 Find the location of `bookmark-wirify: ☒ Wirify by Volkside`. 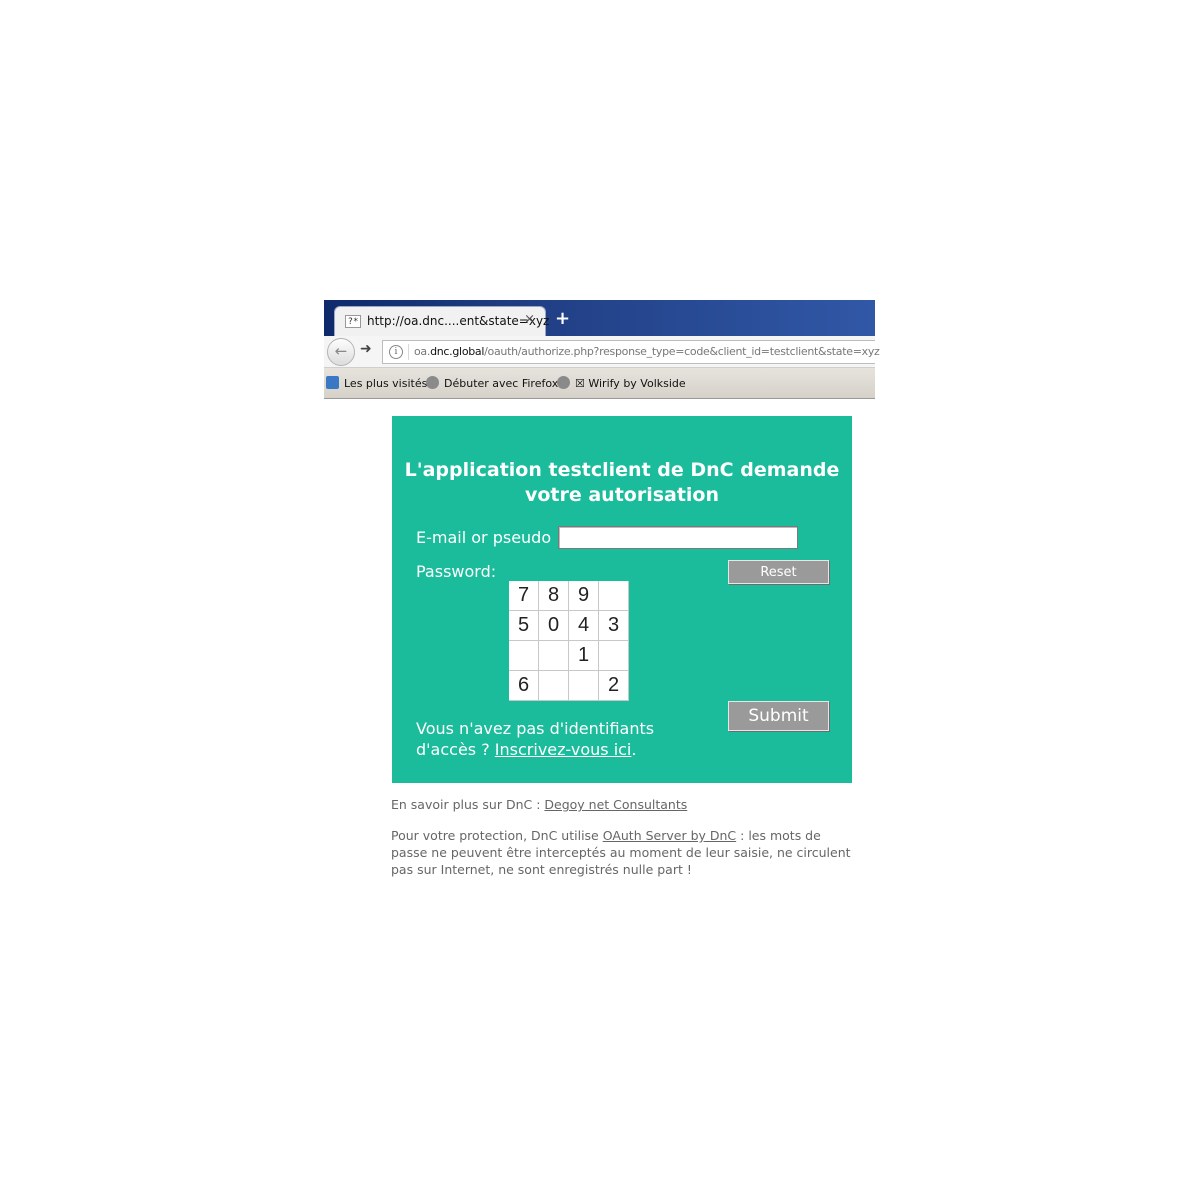

bookmark-wirify: ☒ Wirify by Volkside is located at coordinates (621, 383).